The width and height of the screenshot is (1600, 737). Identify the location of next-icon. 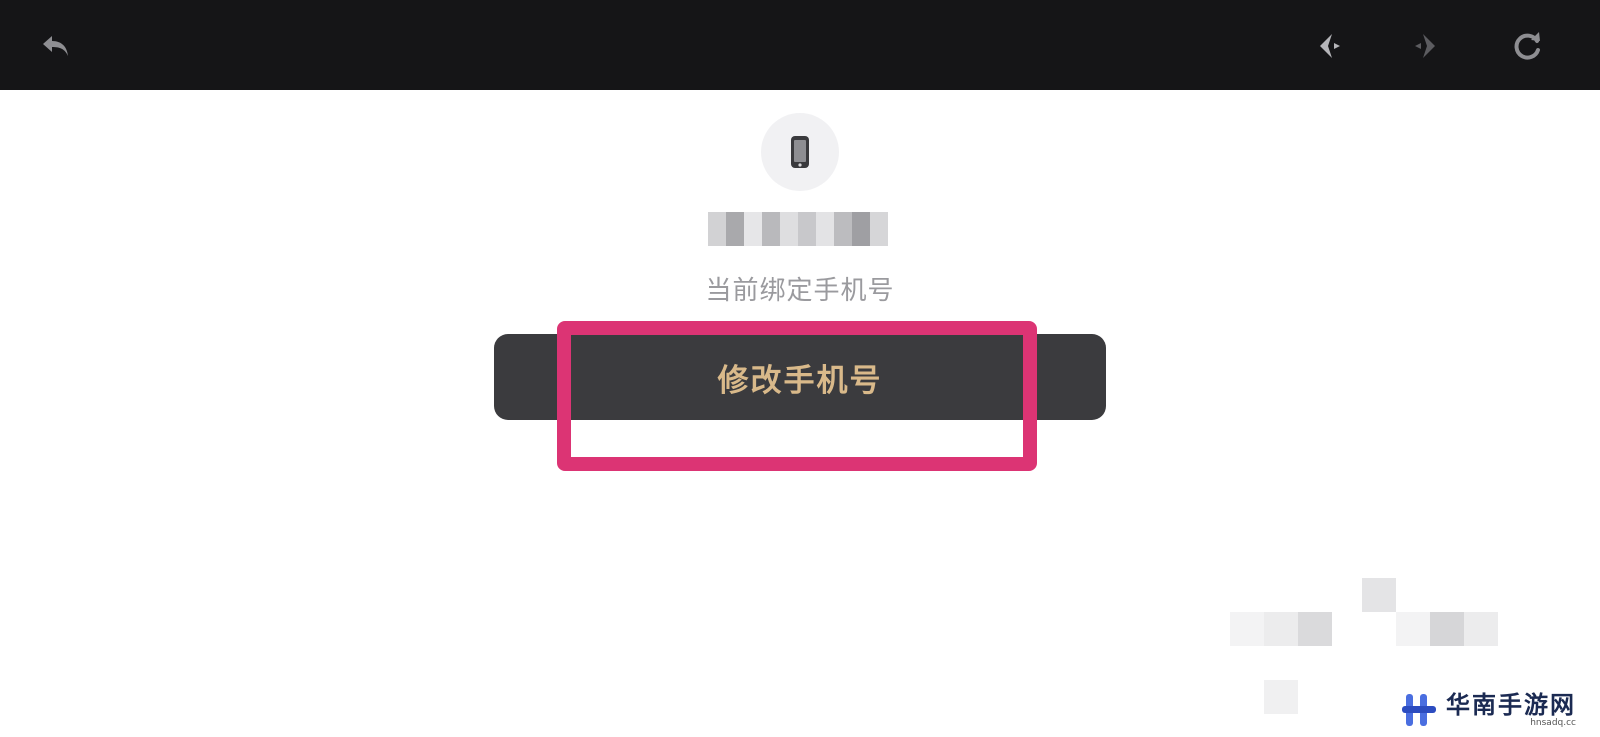
(1427, 46).